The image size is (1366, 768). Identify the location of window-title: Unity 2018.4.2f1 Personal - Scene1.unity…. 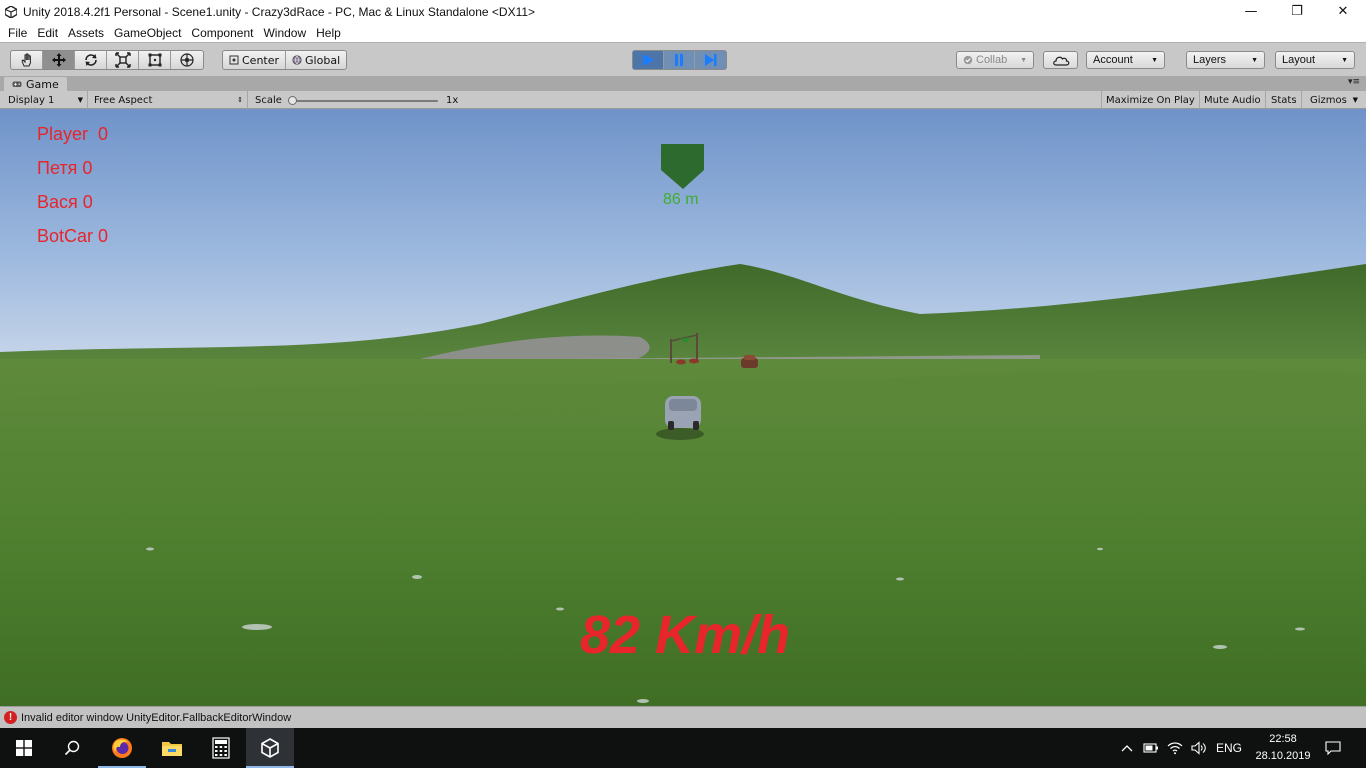
(279, 11).